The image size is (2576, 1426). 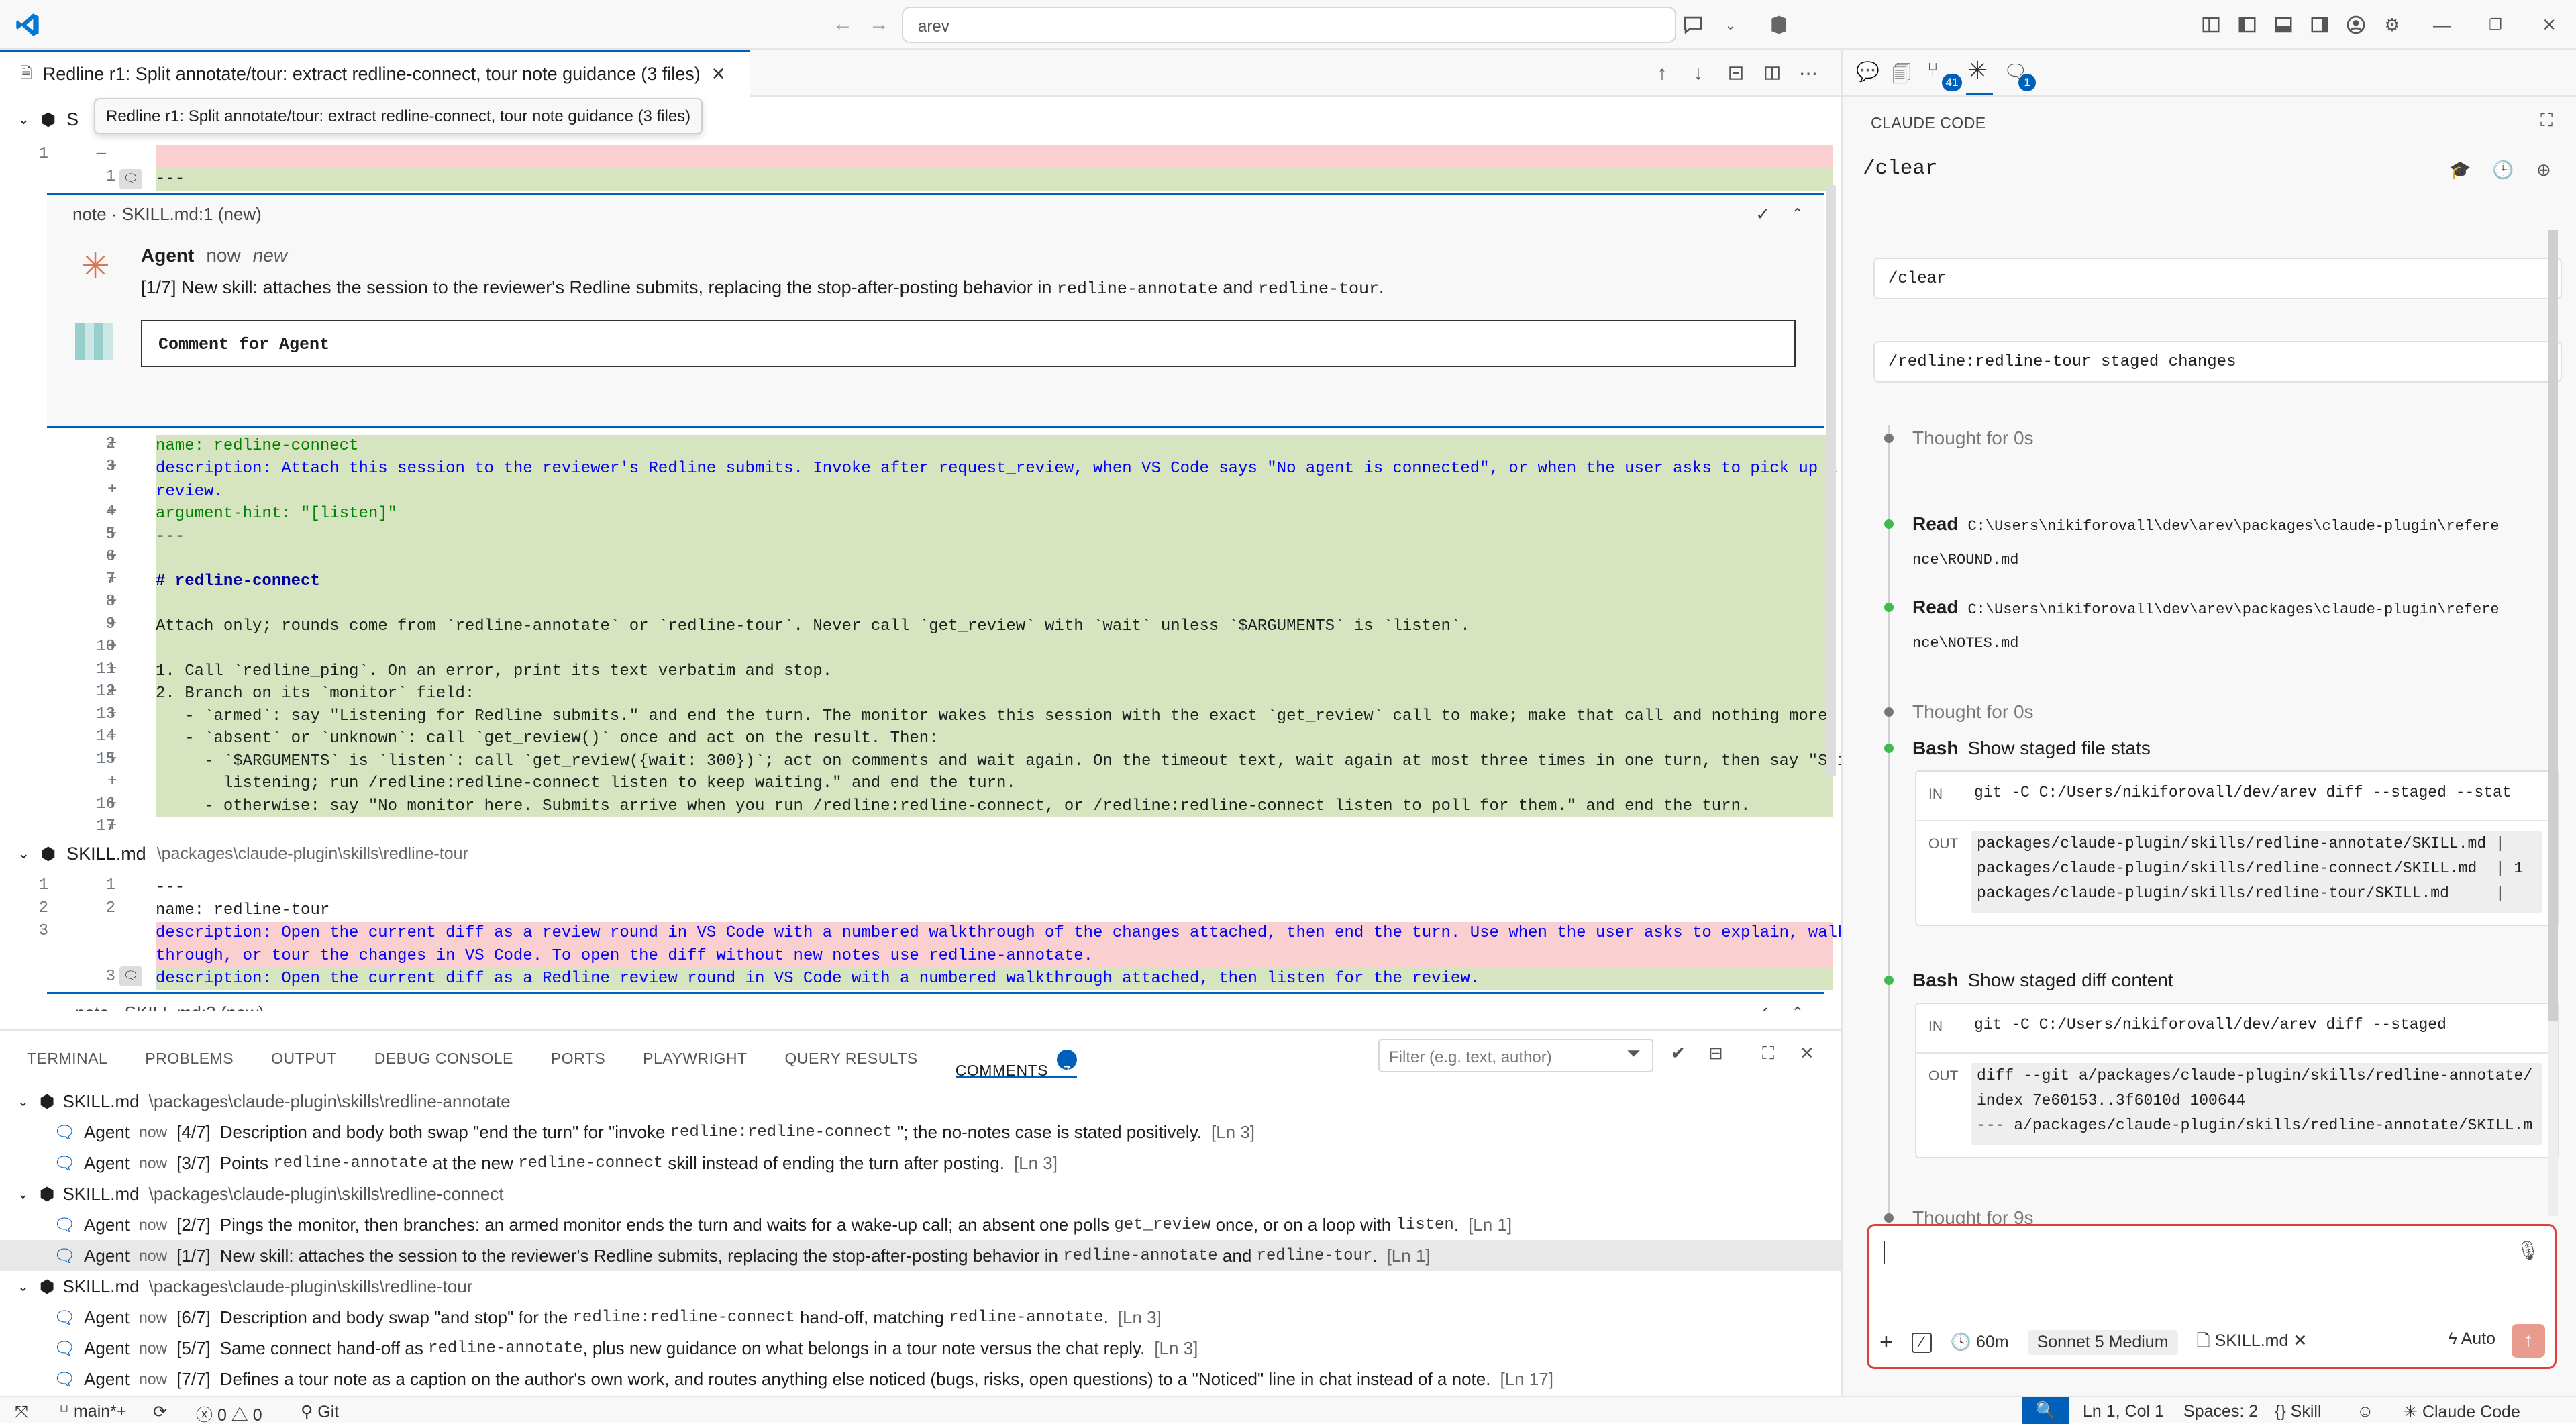 I want to click on git-item: ⚲ Git, so click(x=320, y=1412).